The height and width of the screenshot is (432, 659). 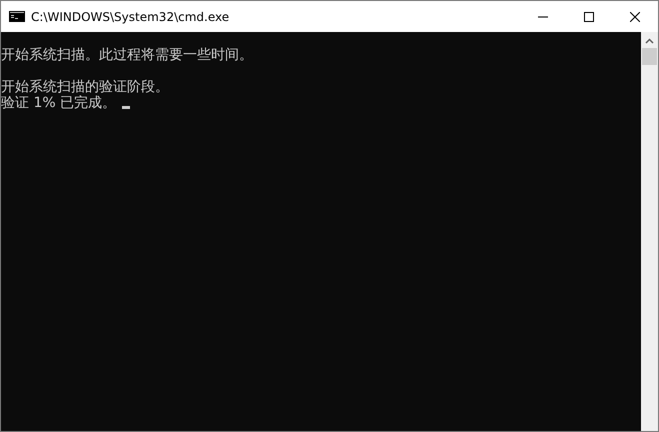 What do you see at coordinates (649, 41) in the screenshot?
I see `scroll-up-icon` at bounding box center [649, 41].